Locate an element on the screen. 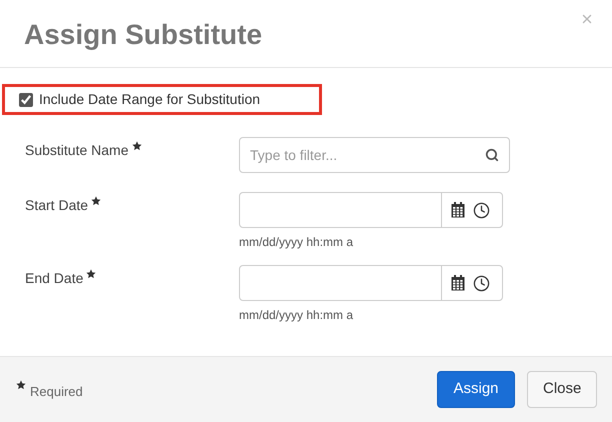  assign-button: Assign is located at coordinates (476, 389).